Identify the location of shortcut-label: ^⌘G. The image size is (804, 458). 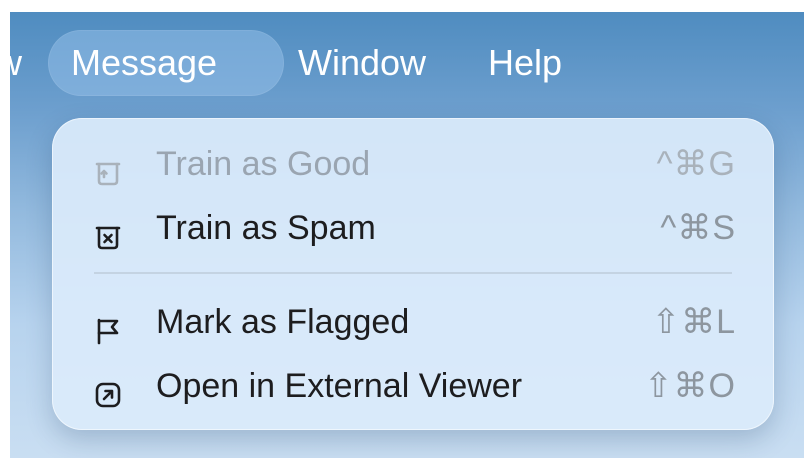
(696, 164).